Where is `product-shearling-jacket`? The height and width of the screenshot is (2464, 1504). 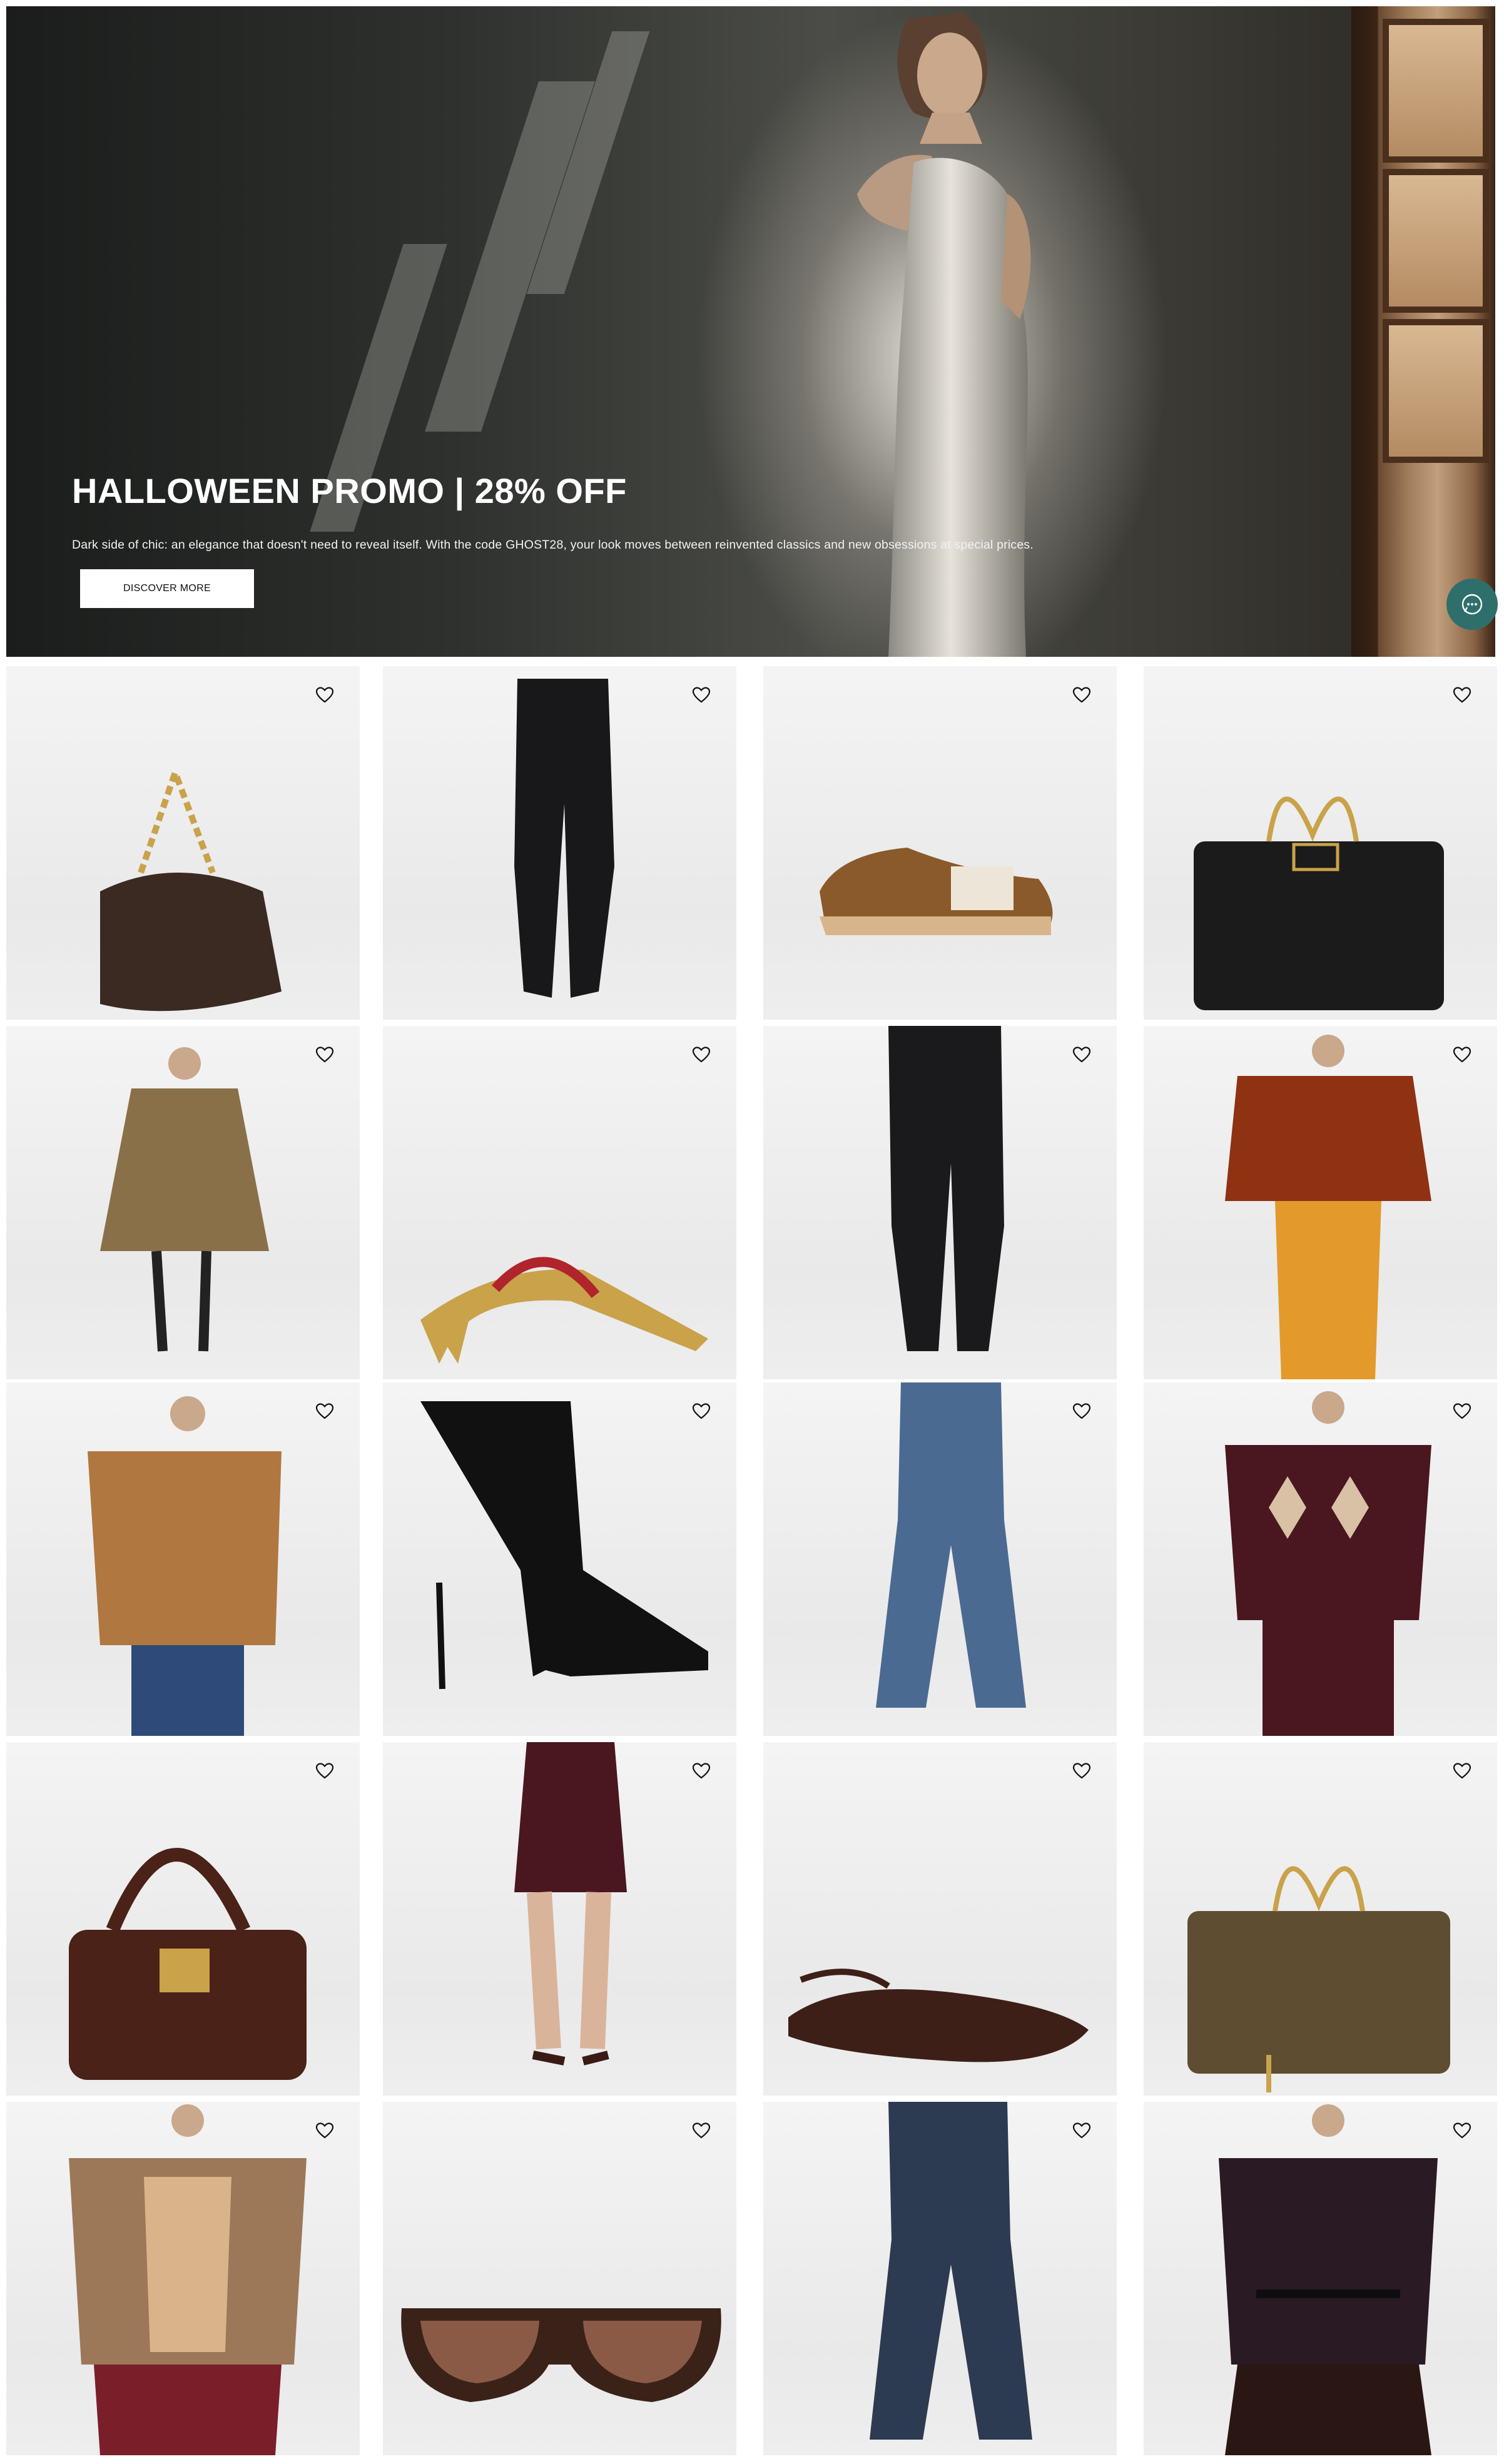 product-shearling-jacket is located at coordinates (183, 1559).